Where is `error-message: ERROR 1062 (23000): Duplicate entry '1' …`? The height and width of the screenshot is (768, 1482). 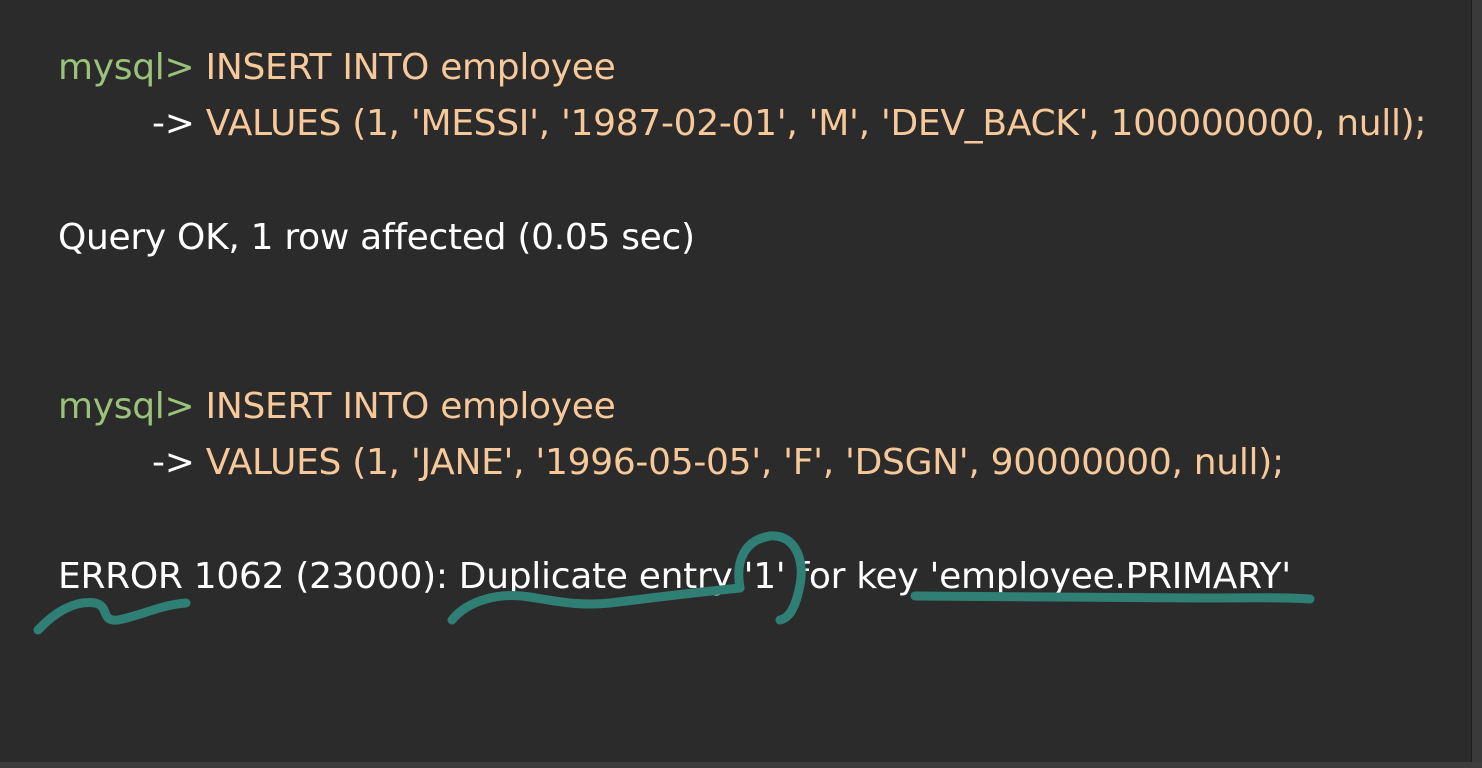
error-message: ERROR 1062 (23000): Duplicate entry '1' … is located at coordinates (674, 576).